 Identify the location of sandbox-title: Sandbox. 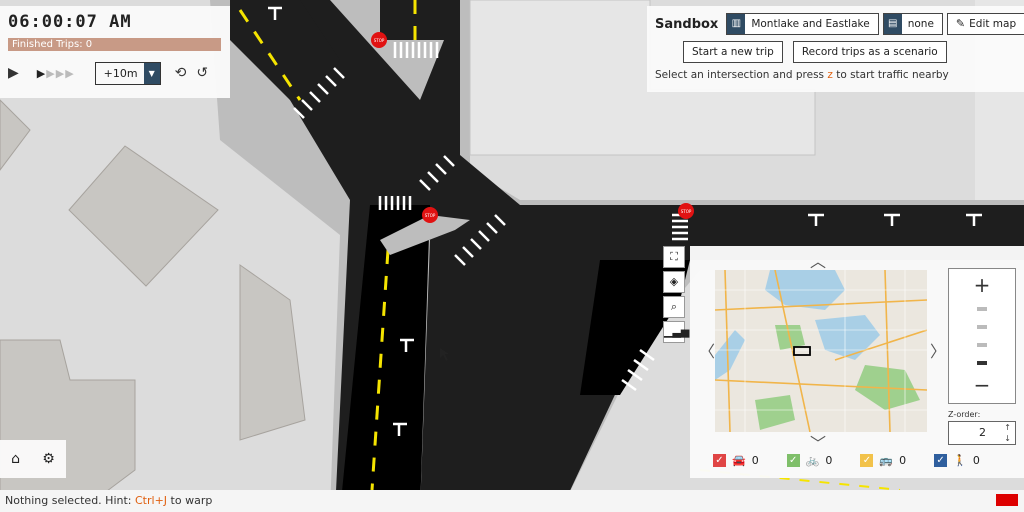
(687, 24).